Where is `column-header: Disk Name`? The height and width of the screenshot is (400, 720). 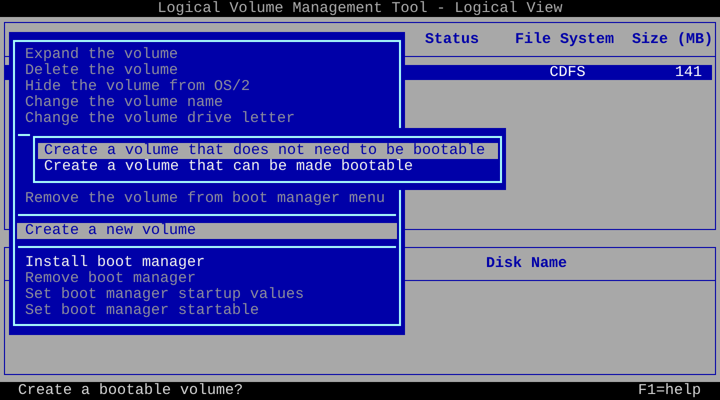 column-header: Disk Name is located at coordinates (527, 264).